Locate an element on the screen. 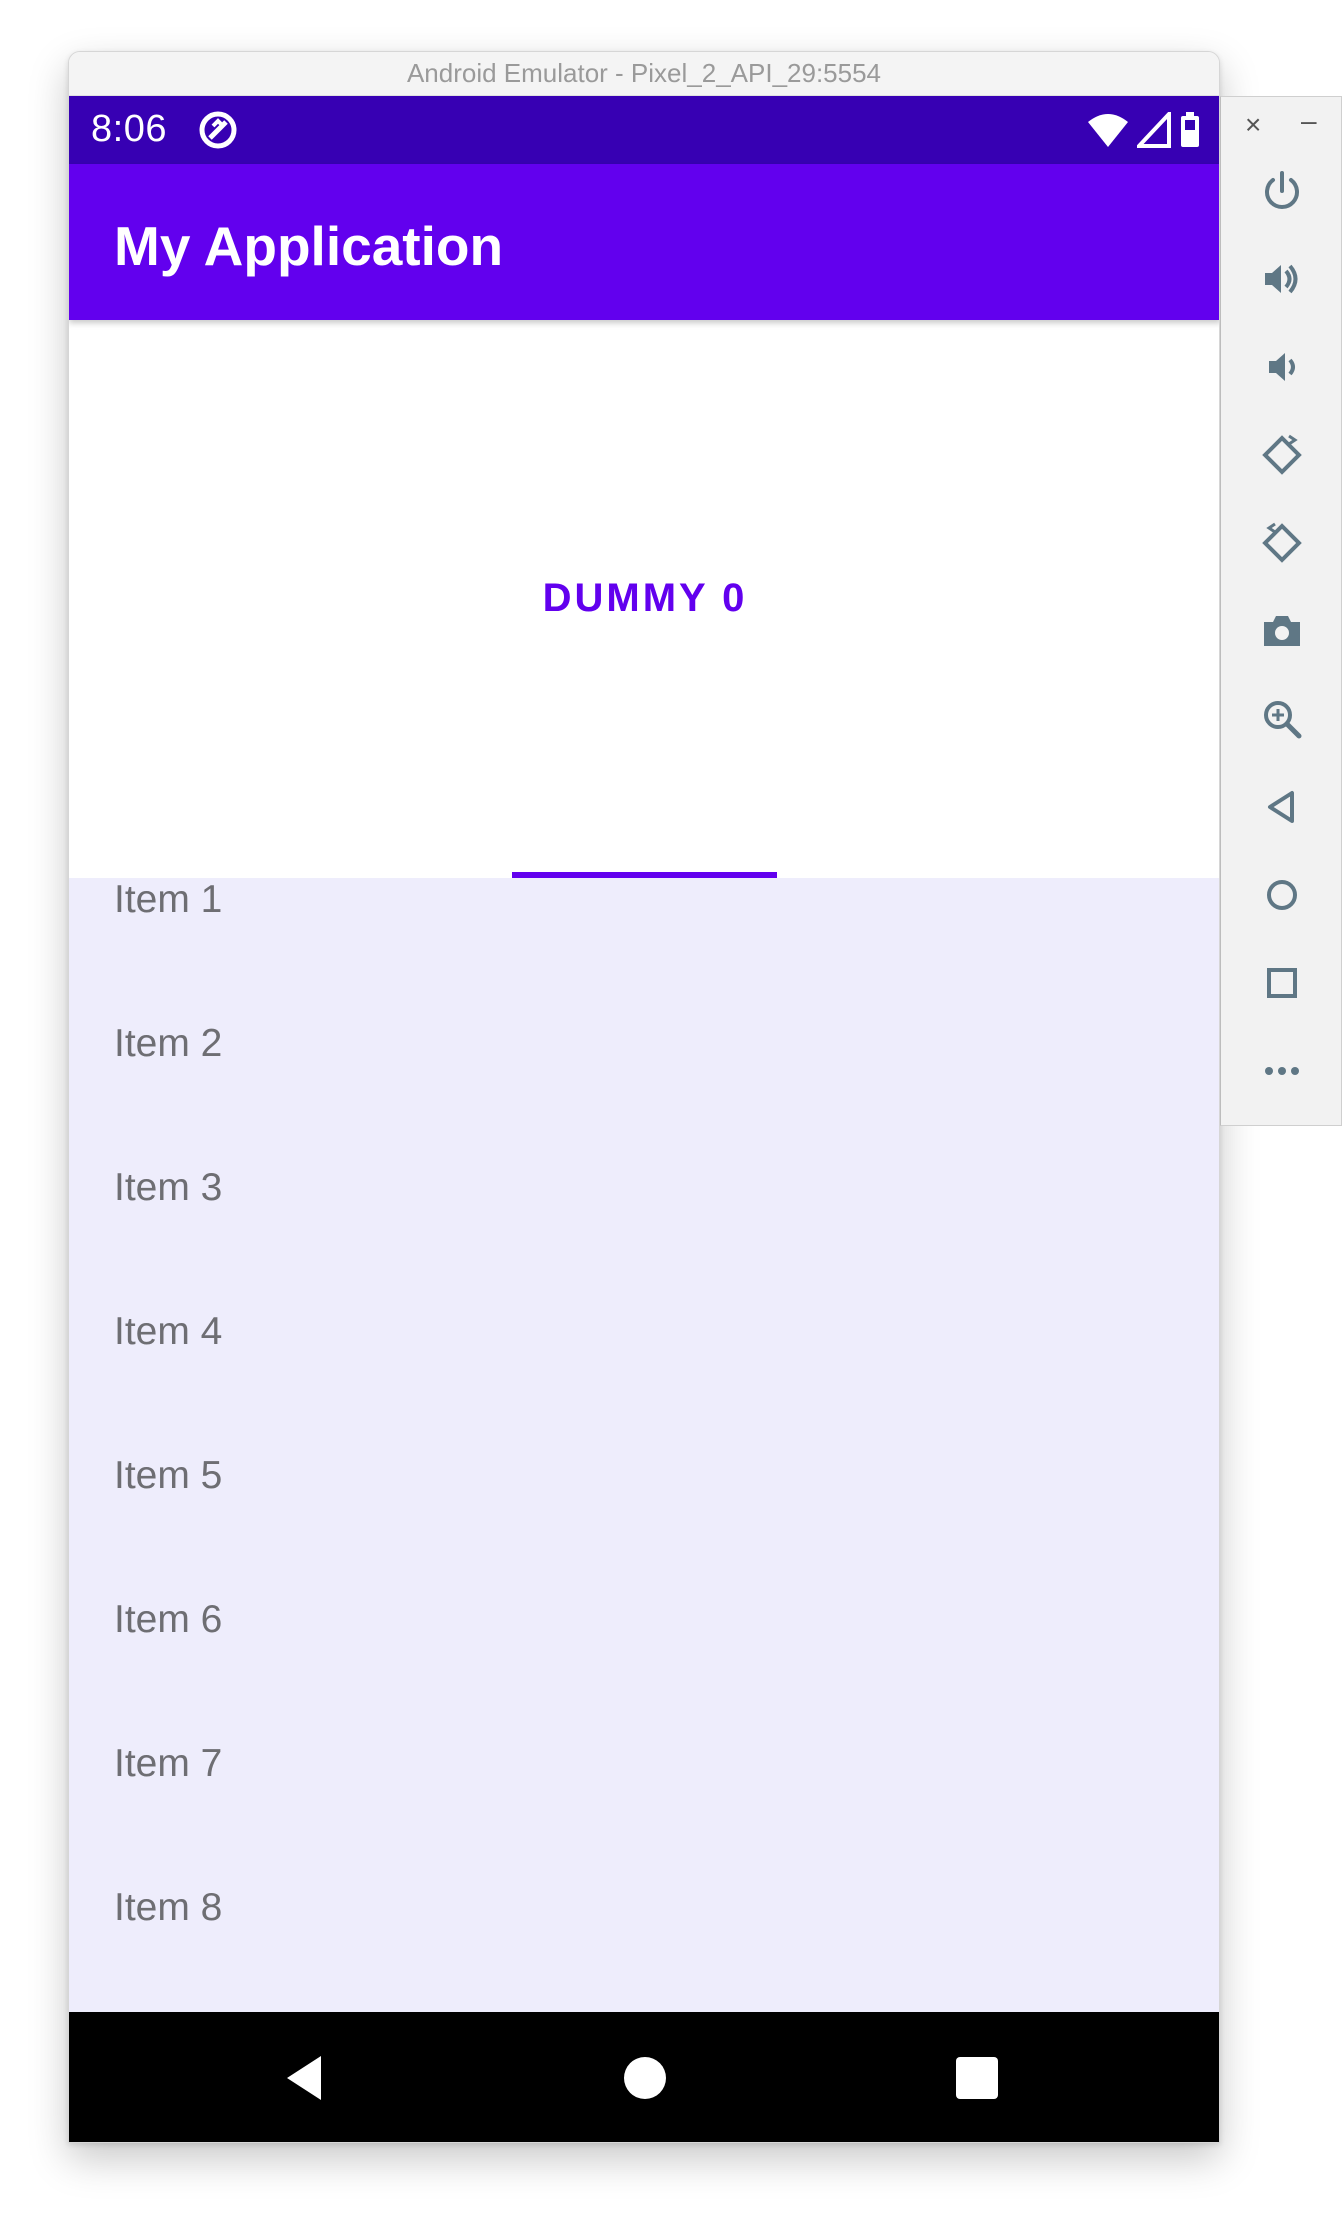  list-item: Item 2 is located at coordinates (644, 1094).